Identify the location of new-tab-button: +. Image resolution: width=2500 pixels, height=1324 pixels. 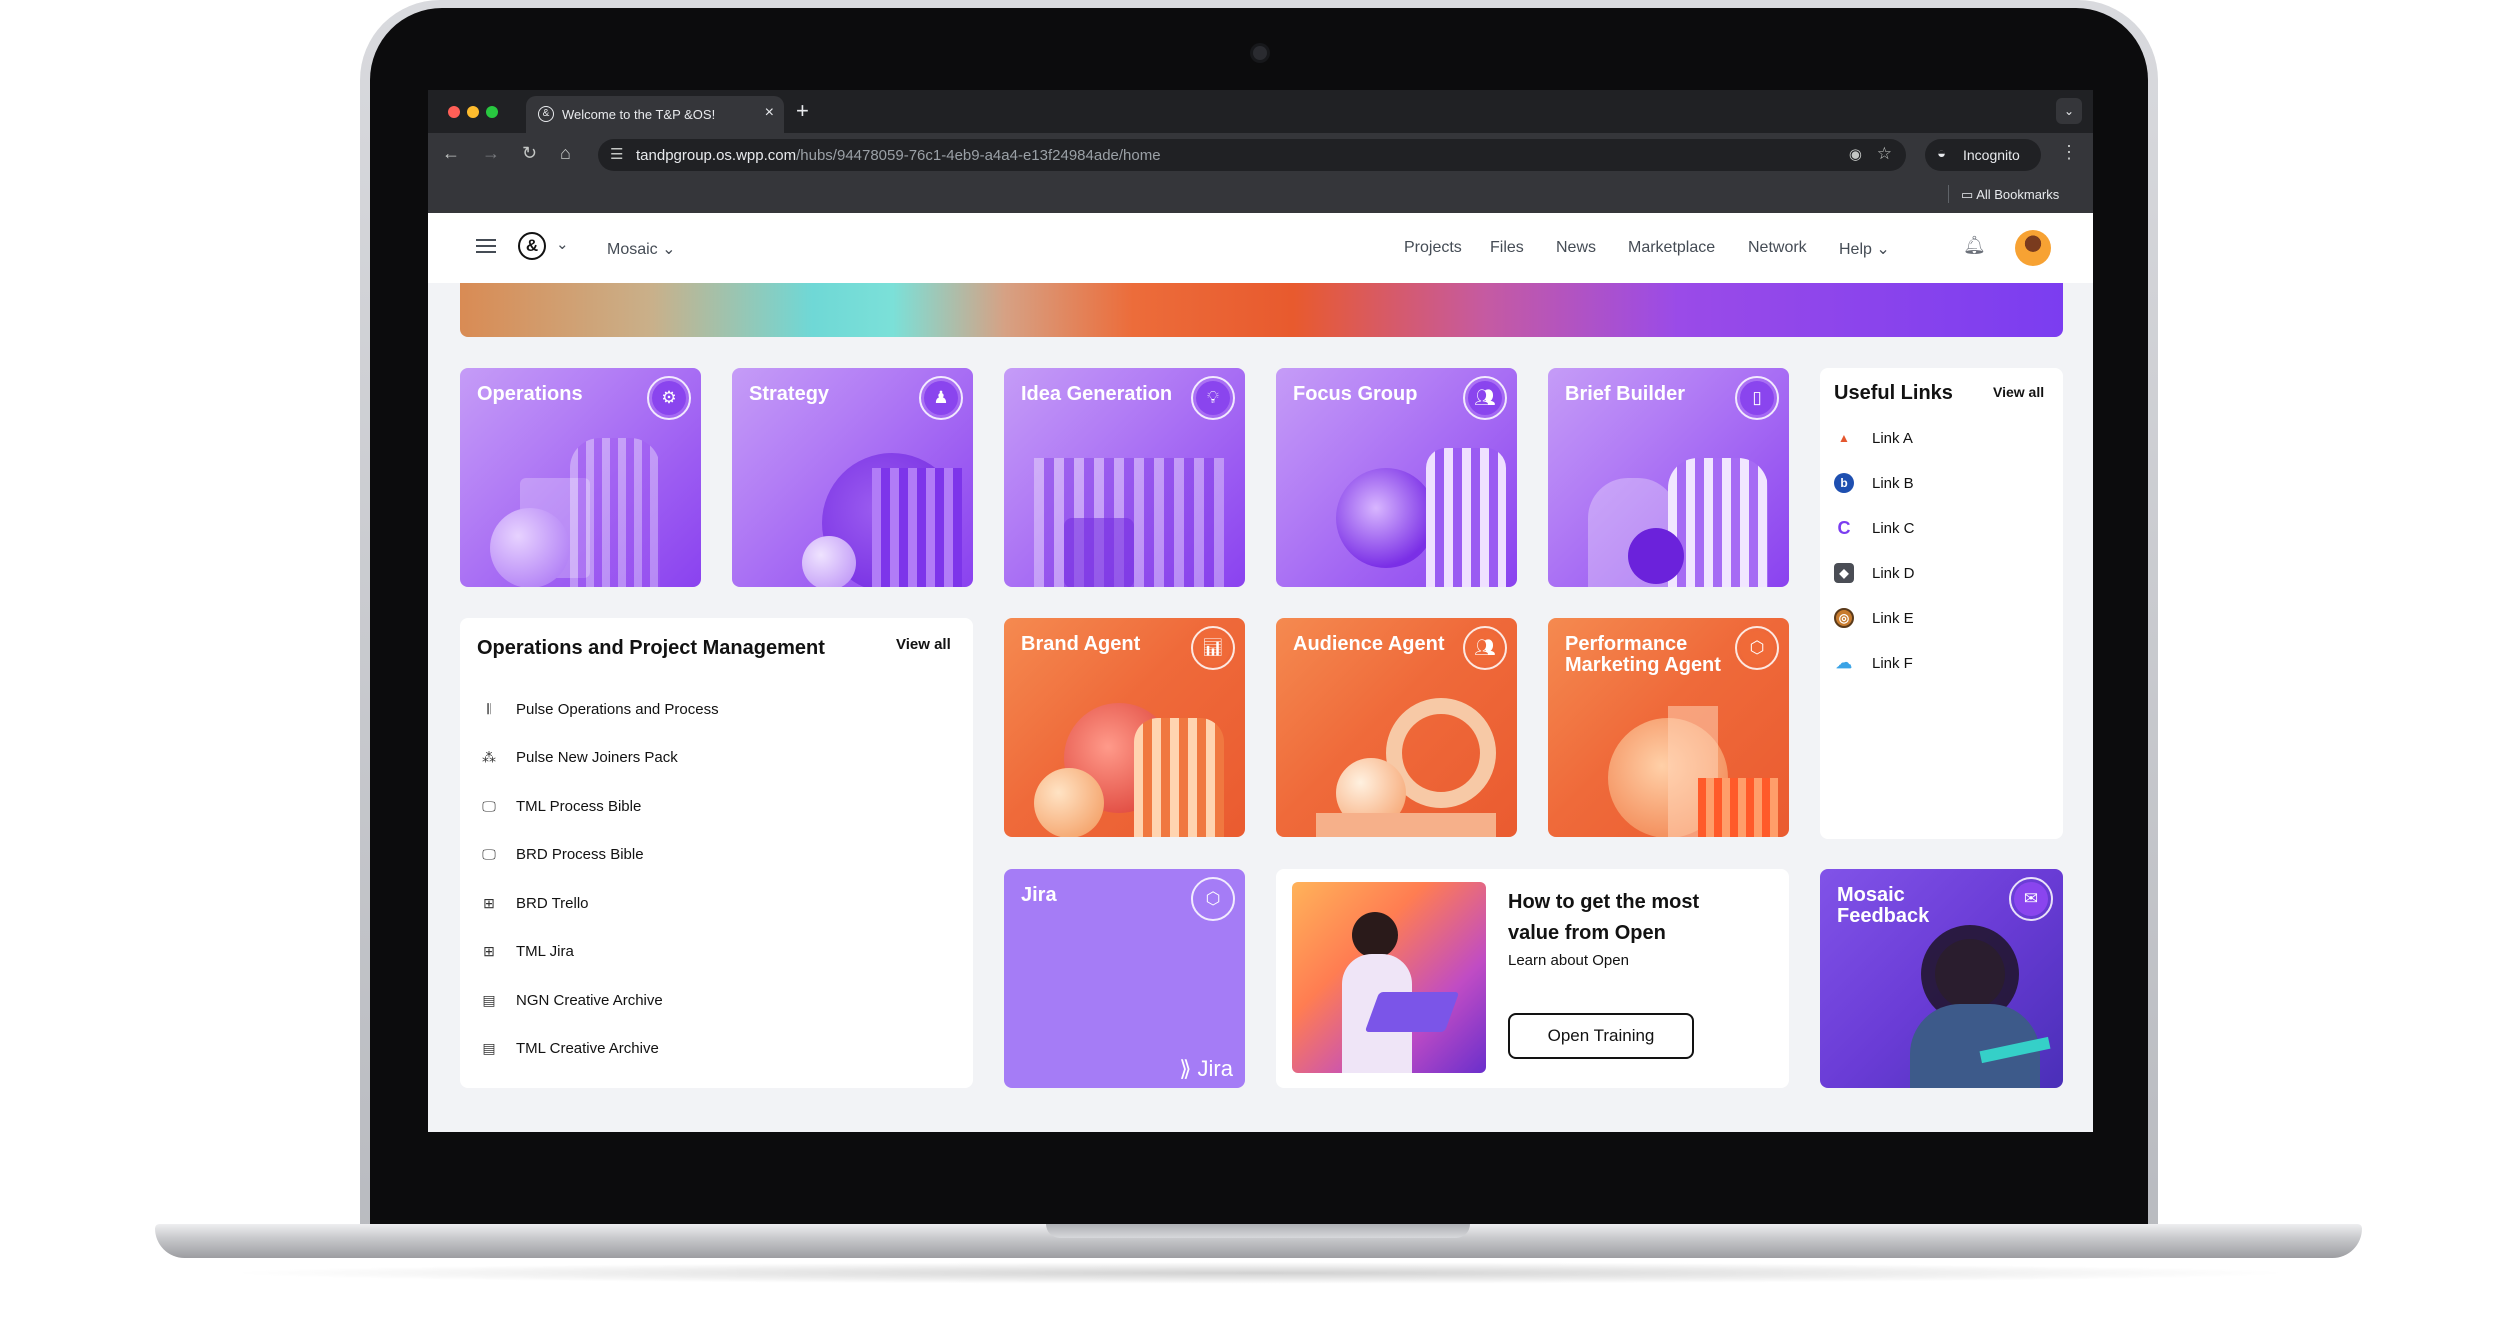
(802, 111).